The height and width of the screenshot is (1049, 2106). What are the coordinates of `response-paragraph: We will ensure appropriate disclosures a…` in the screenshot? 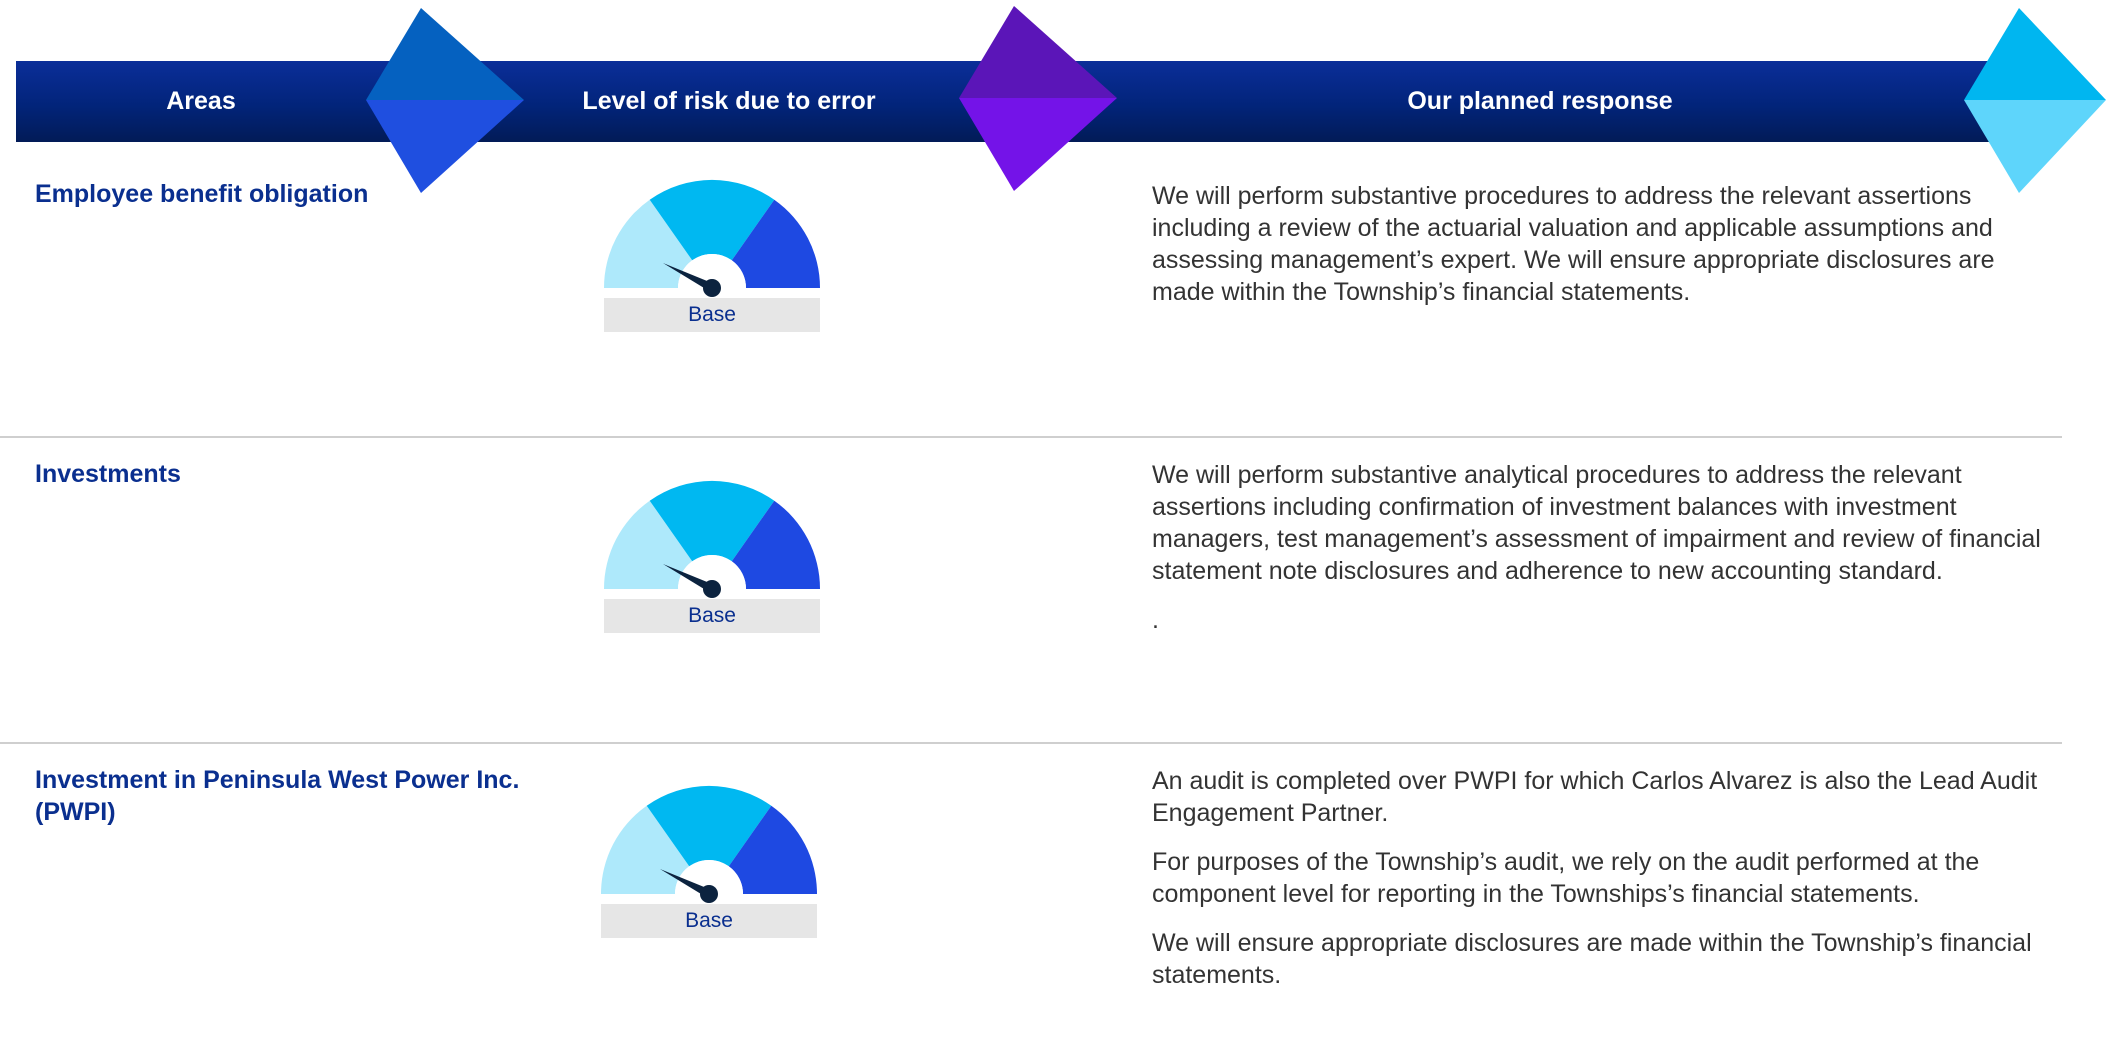 It's located at (1592, 959).